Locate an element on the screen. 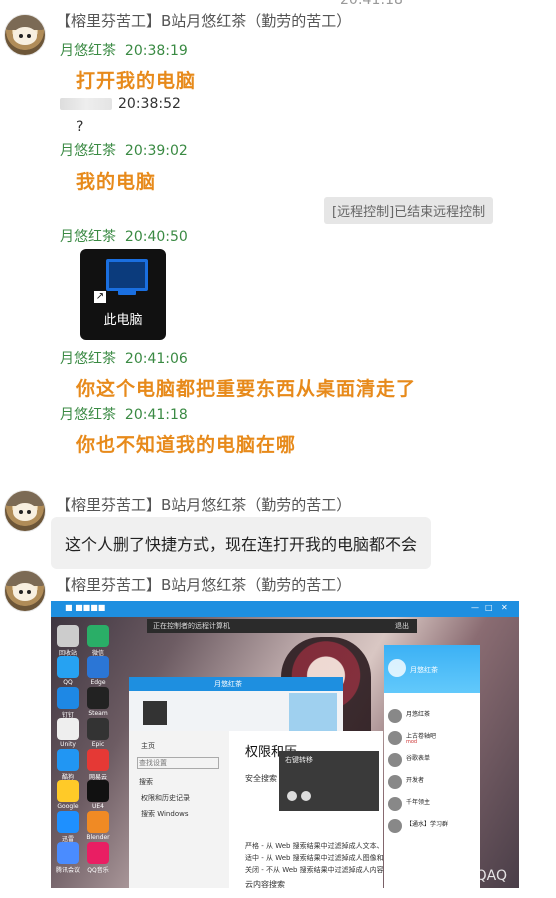  remote-control-bar: 正在控制者的远程计算机 退出 is located at coordinates (282, 626).